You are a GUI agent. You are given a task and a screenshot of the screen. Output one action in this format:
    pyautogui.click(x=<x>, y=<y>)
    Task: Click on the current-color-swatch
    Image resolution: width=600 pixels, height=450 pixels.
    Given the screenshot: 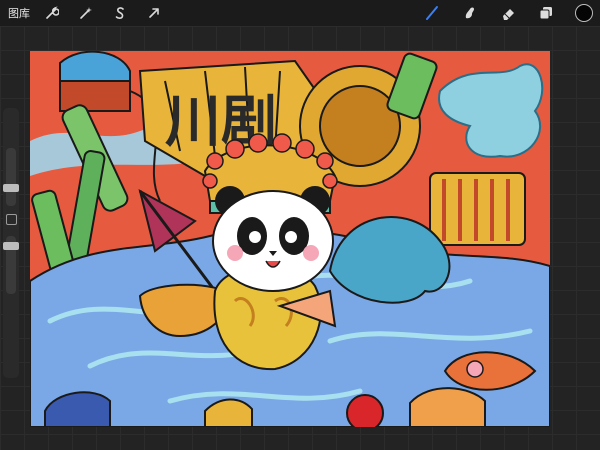 What is the action you would take?
    pyautogui.click(x=584, y=13)
    